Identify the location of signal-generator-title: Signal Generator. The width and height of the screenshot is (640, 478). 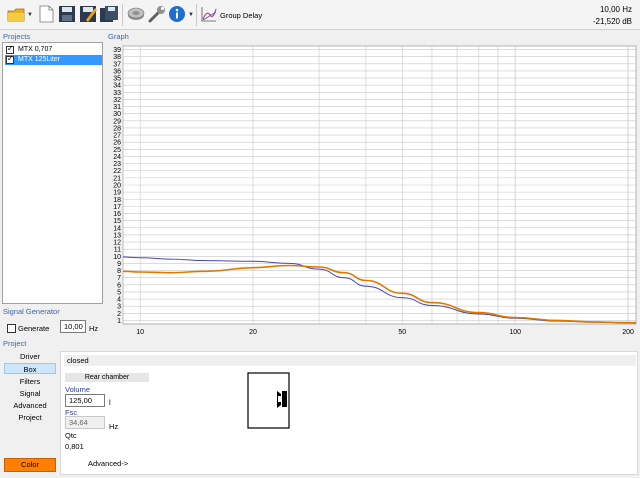
(31, 311).